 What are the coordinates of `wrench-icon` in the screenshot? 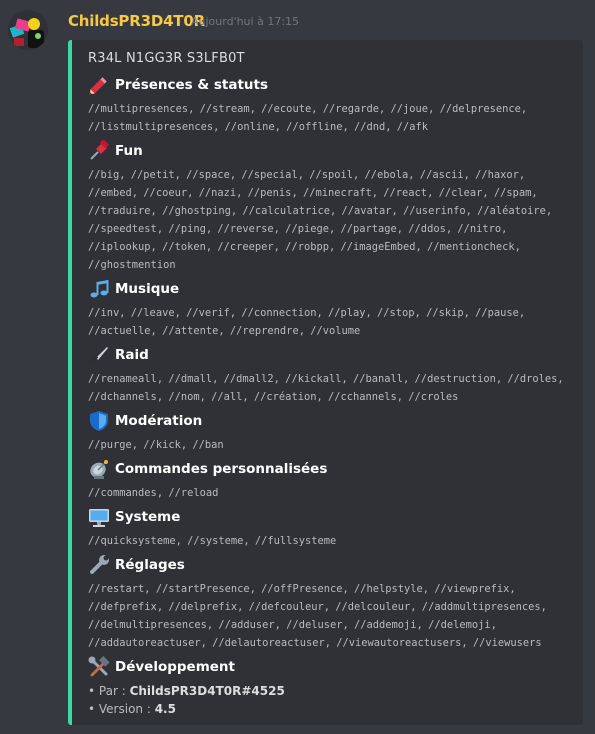 It's located at (99, 565).